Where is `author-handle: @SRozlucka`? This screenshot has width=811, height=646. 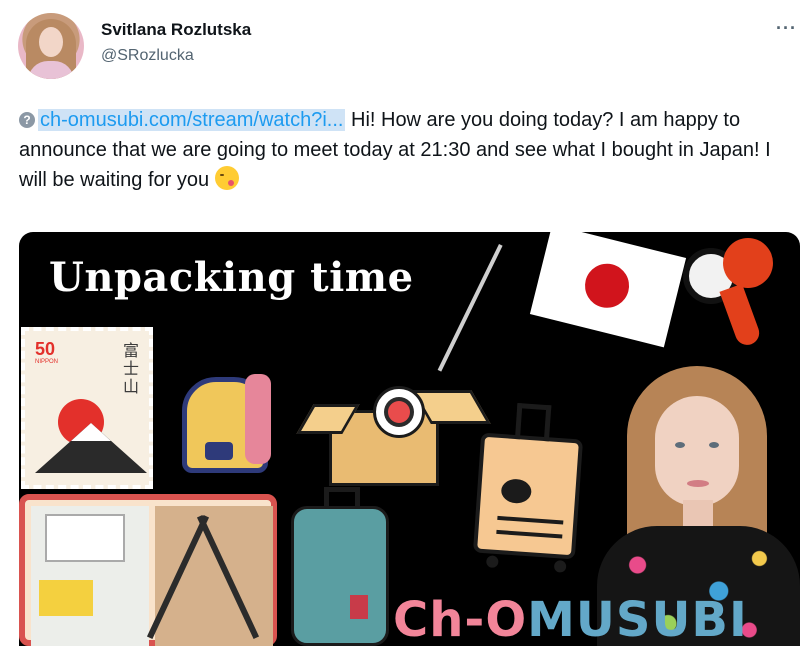
author-handle: @SRozlucka is located at coordinates (147, 56).